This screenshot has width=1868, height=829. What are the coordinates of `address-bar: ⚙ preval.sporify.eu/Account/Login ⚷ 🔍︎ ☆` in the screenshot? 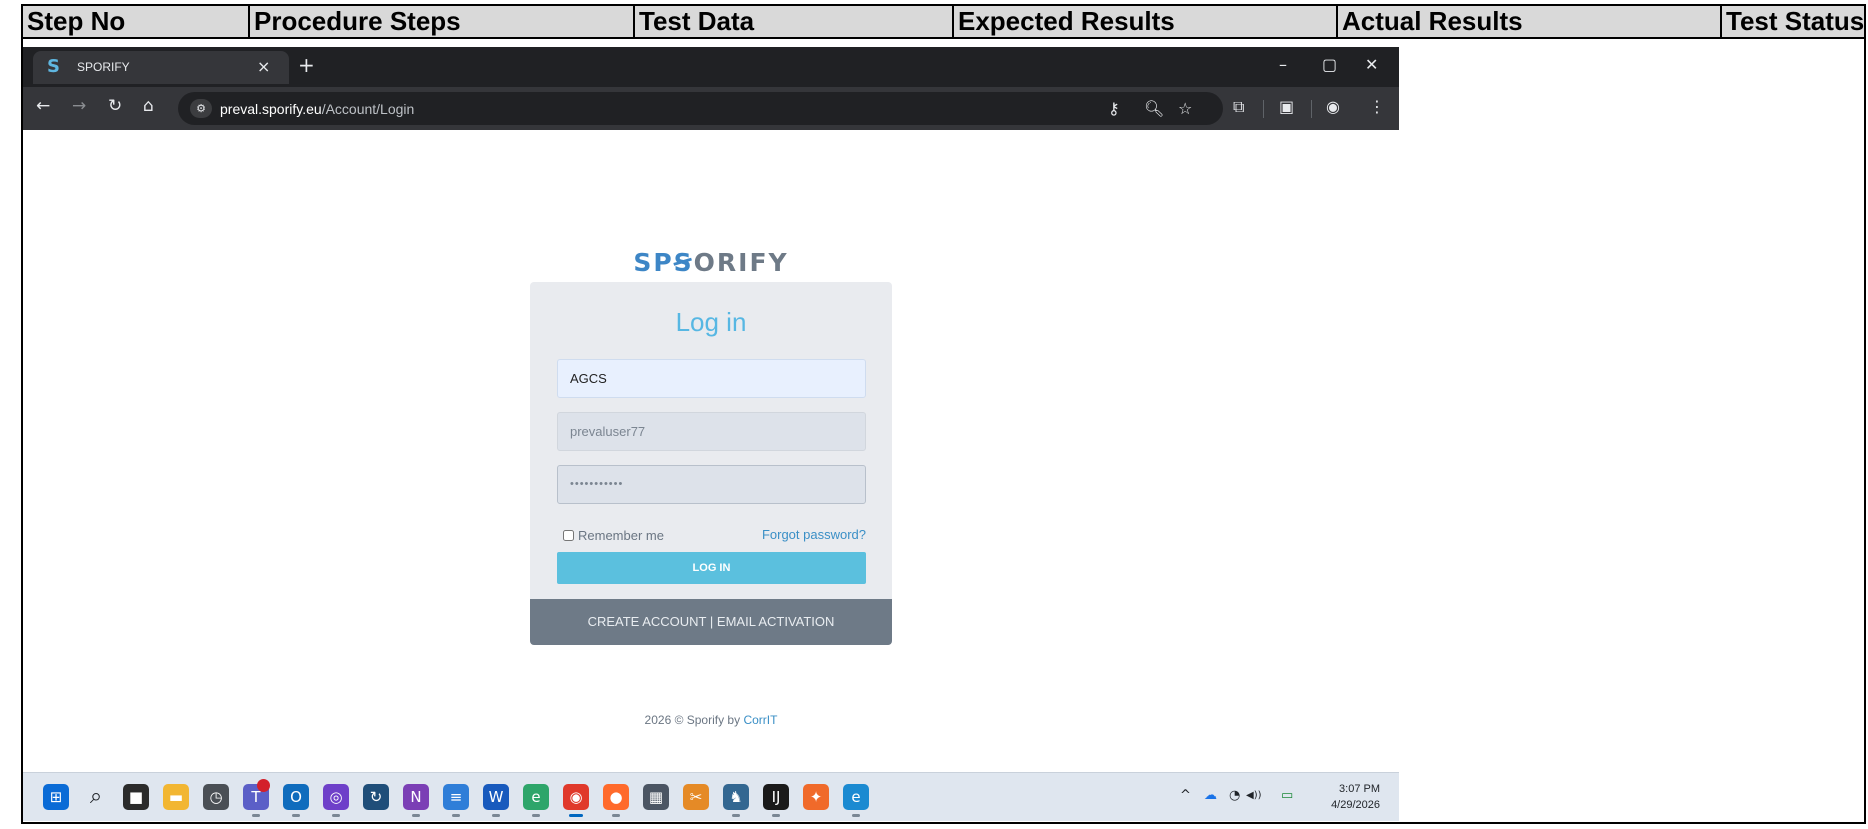 It's located at (700, 108).